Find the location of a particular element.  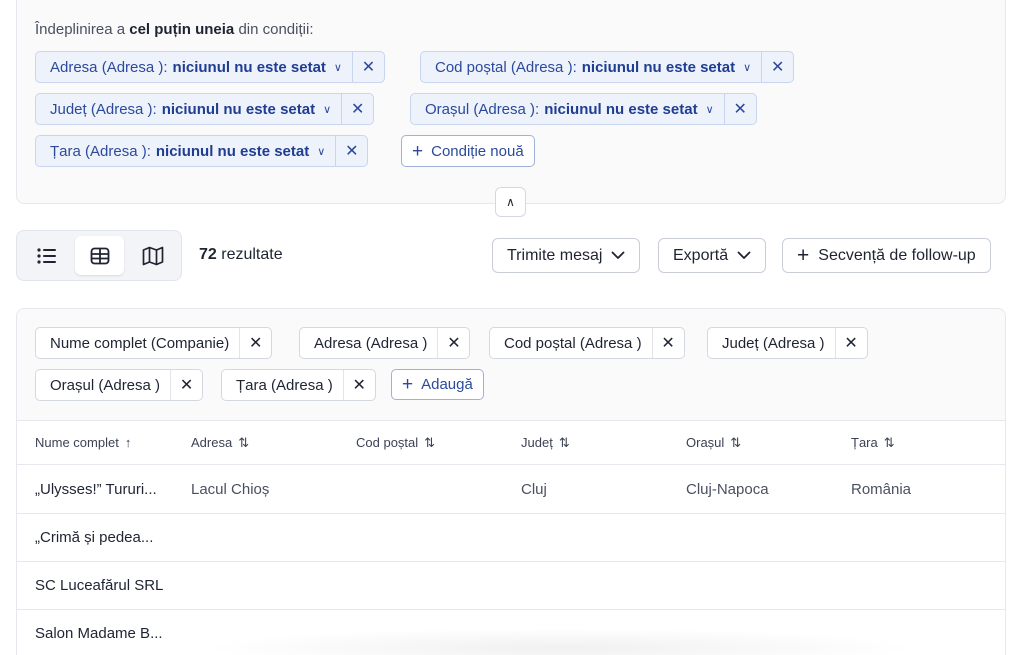

table-icon is located at coordinates (99, 255).